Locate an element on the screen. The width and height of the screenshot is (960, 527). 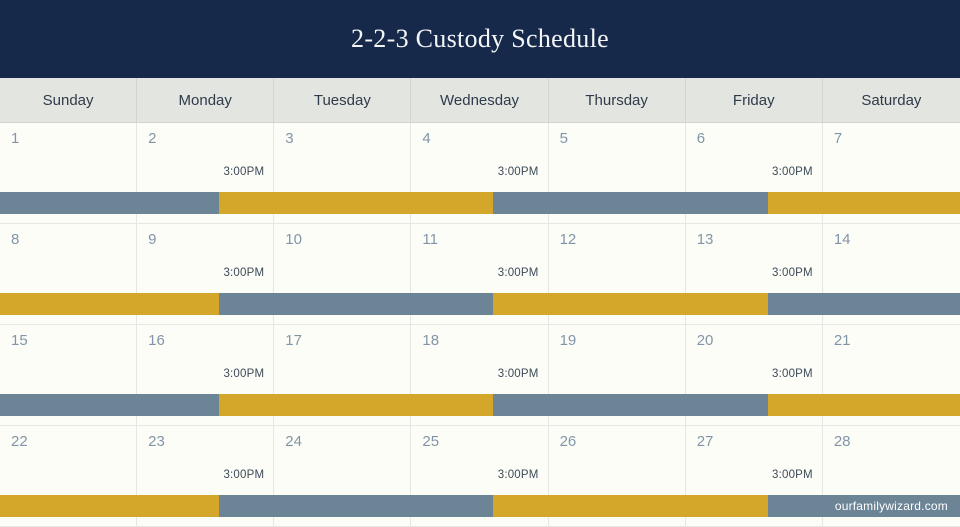
day-cell: 22 is located at coordinates (69, 476).